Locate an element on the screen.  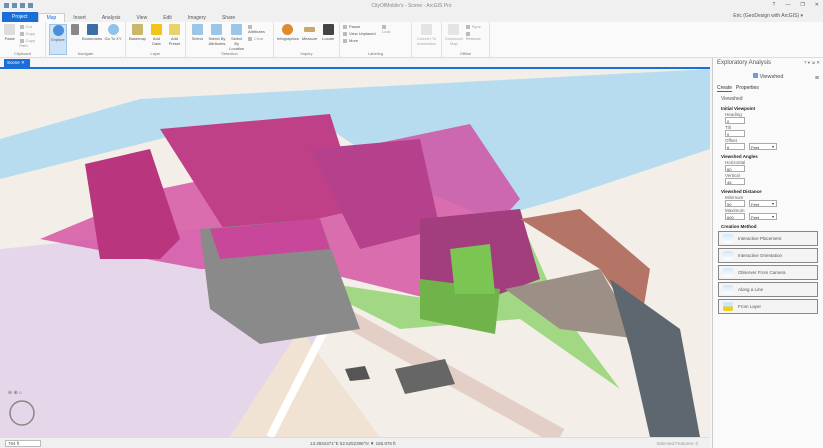
building-visible is located at coordinates (472, 269).